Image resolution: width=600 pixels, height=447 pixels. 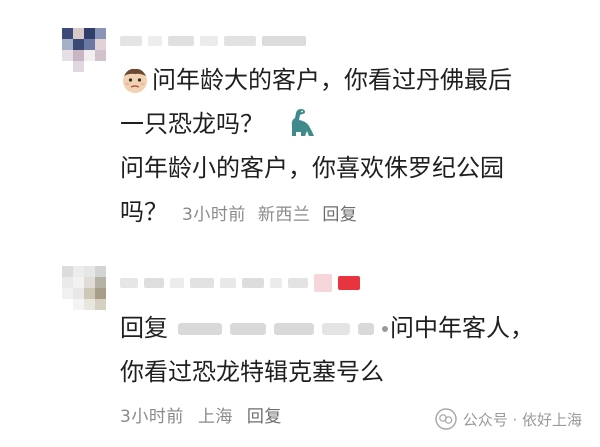 What do you see at coordinates (144, 212) in the screenshot?
I see `comment-text-line: 吗？` at bounding box center [144, 212].